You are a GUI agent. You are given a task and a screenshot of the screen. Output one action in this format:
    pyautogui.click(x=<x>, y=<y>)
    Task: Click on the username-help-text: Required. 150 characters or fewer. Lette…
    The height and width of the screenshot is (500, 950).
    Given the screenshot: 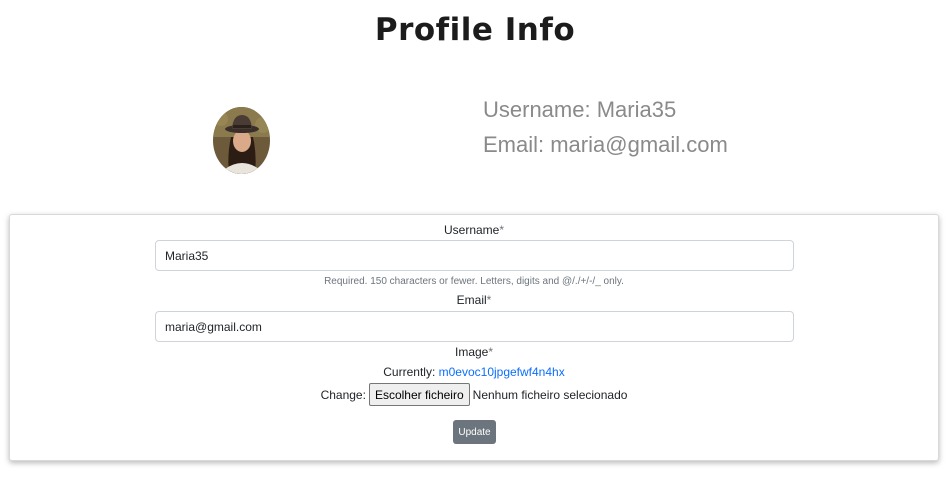 What is the action you would take?
    pyautogui.click(x=474, y=281)
    